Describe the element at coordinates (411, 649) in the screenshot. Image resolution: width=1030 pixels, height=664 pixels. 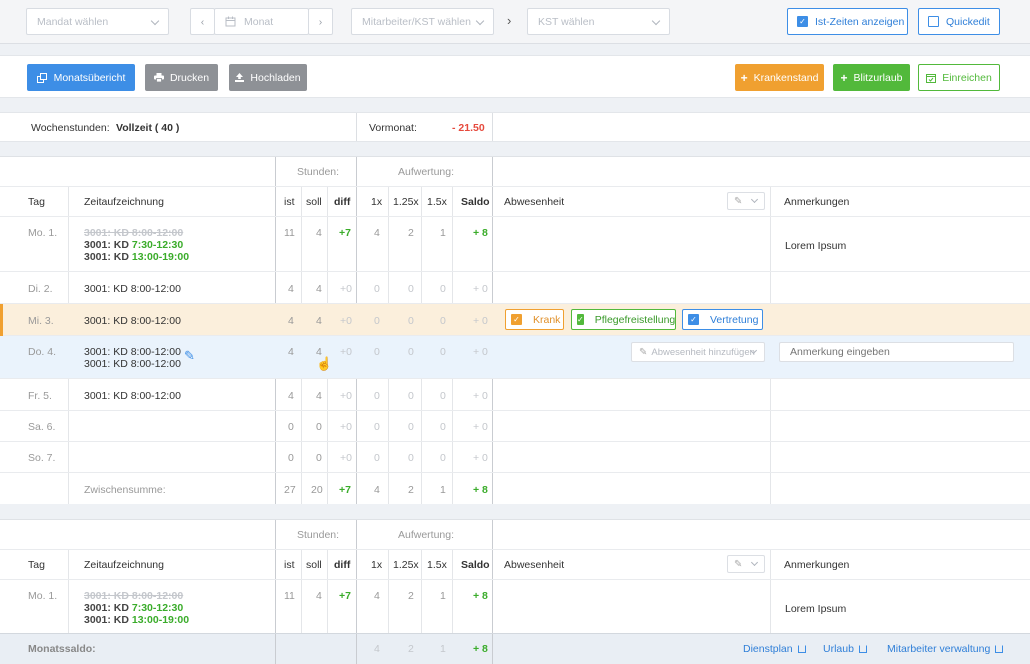
I see `aufwertung-125x-total: 2` at that location.